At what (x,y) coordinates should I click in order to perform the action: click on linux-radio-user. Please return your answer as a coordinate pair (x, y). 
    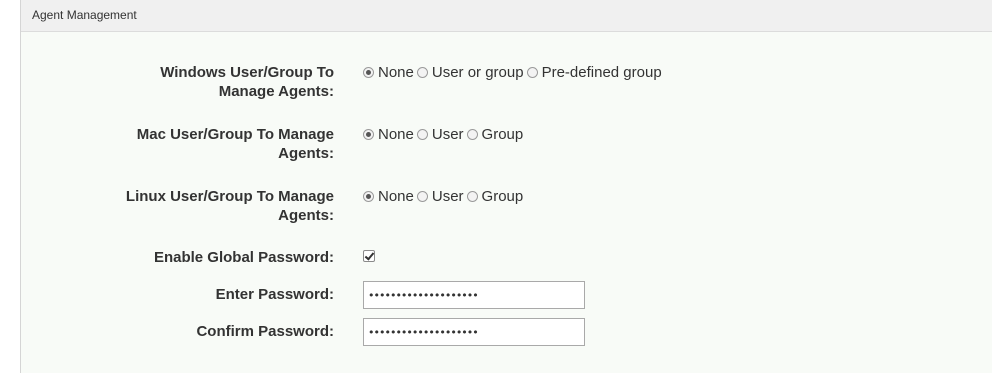
    Looking at the image, I should click on (422, 196).